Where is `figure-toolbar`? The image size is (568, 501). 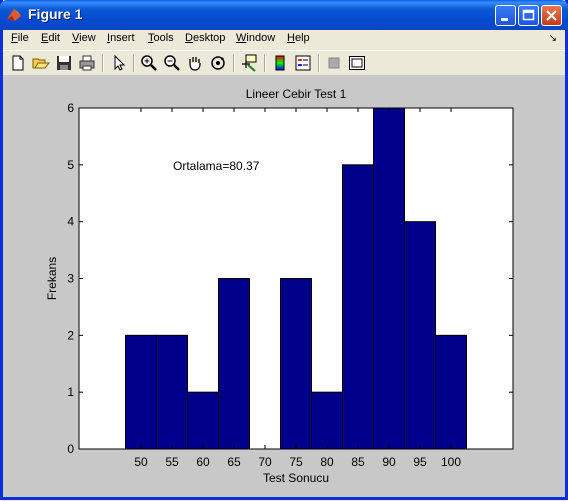
figure-toolbar is located at coordinates (284, 63).